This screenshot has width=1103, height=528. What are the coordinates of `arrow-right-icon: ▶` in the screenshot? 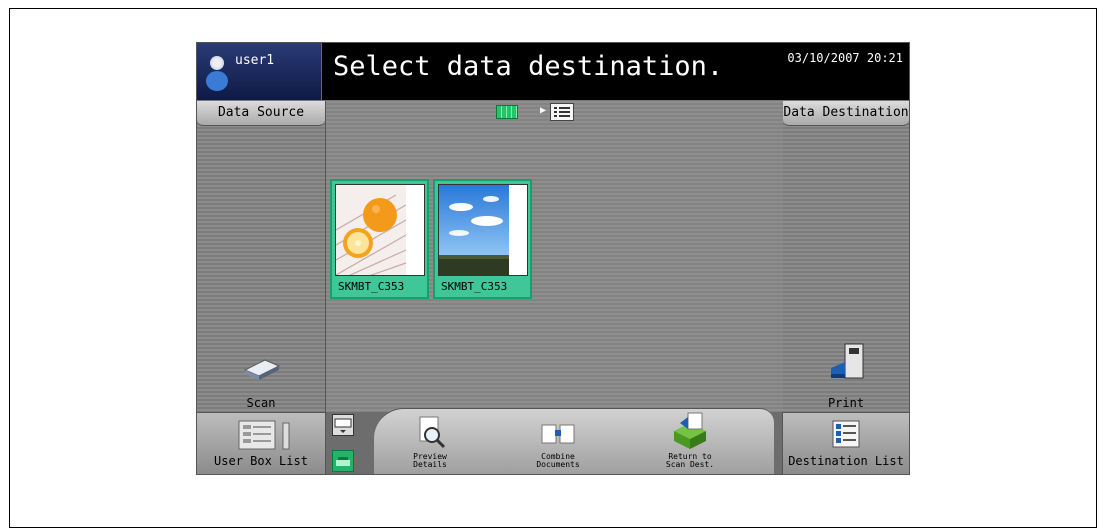 It's located at (543, 110).